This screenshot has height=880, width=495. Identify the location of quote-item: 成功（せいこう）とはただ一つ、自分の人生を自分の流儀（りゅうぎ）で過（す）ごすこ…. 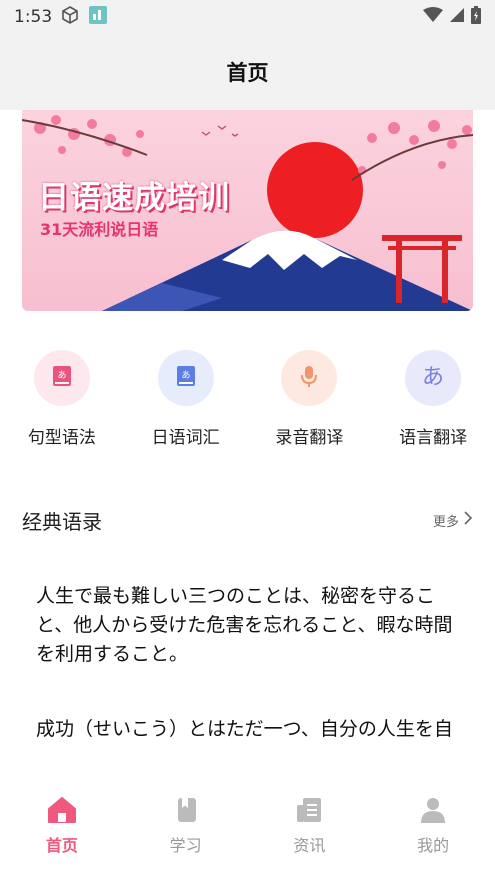
(247, 707).